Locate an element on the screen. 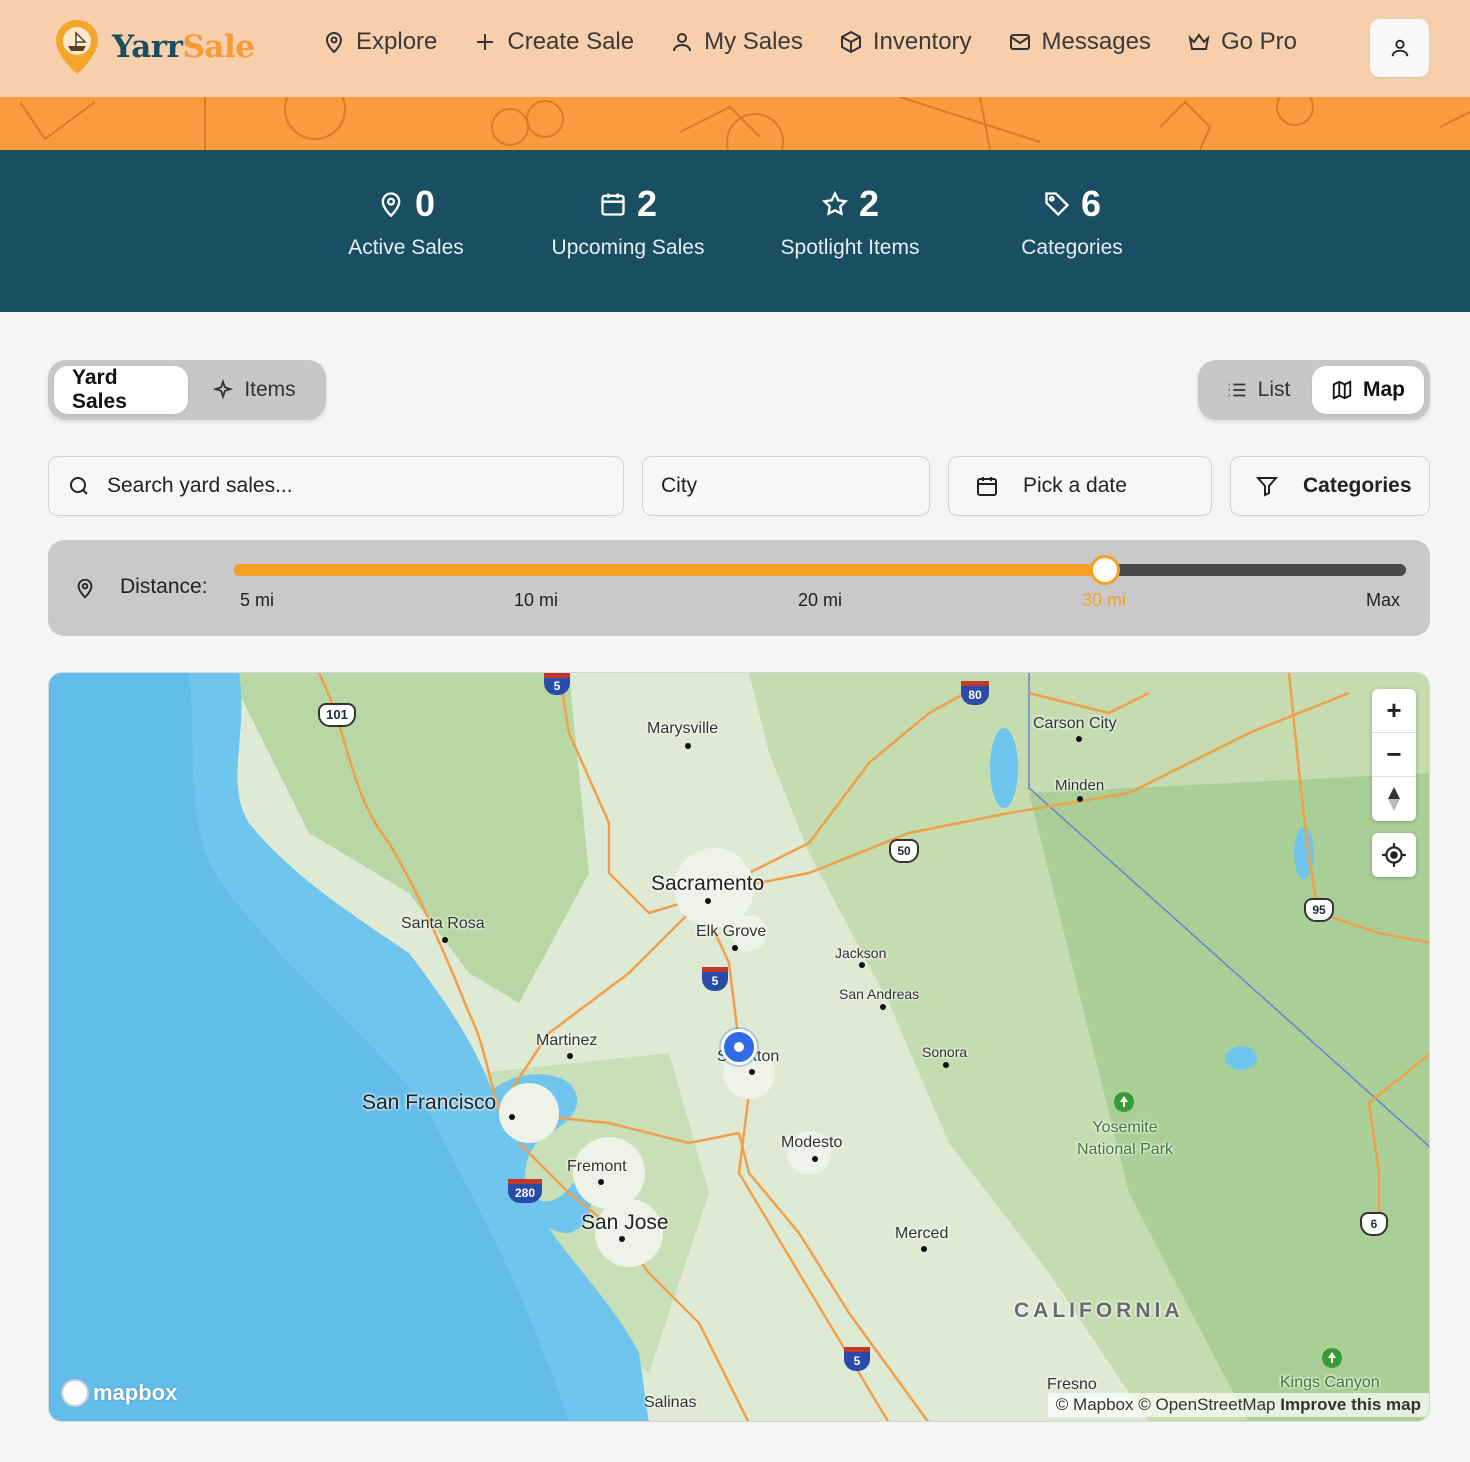 The image size is (1470, 1462). highway-shield-us50: 50 is located at coordinates (904, 851).